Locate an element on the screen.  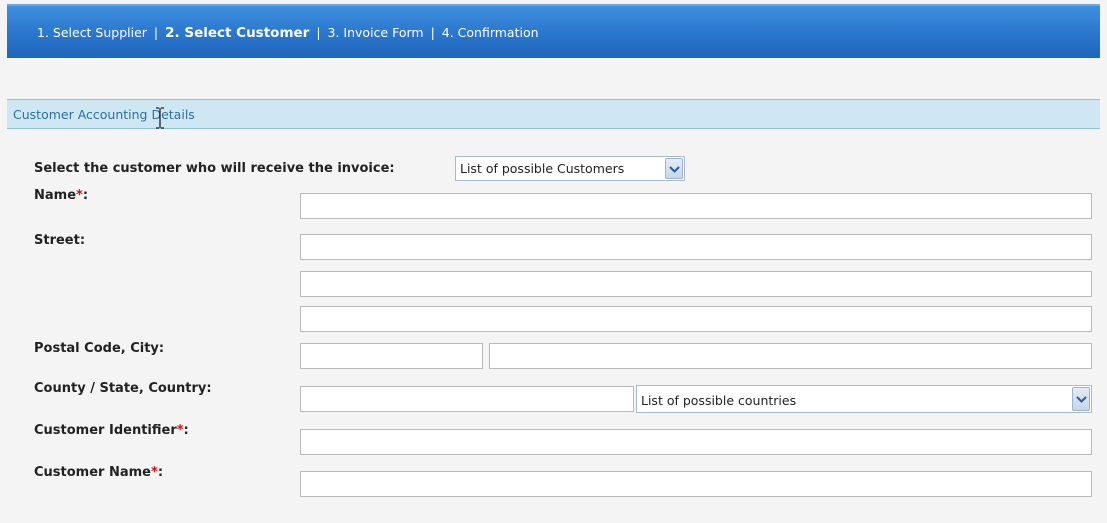
customer-identifier-label: Customer Identifier*: is located at coordinates (111, 430).